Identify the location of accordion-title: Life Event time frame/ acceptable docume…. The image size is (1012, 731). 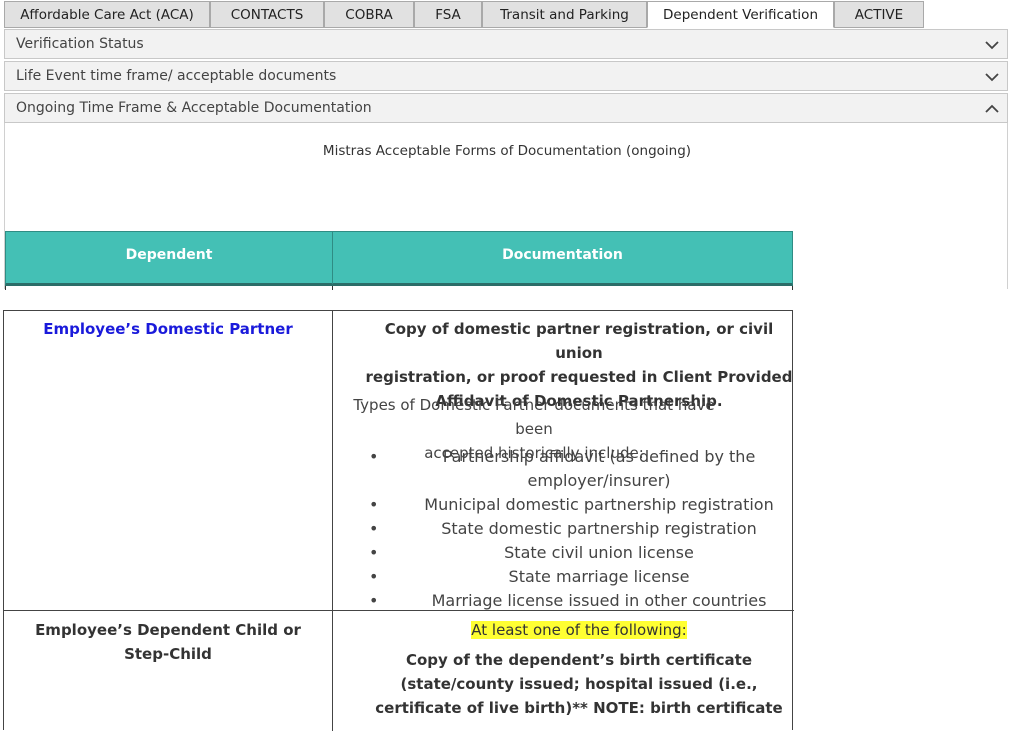
(176, 76).